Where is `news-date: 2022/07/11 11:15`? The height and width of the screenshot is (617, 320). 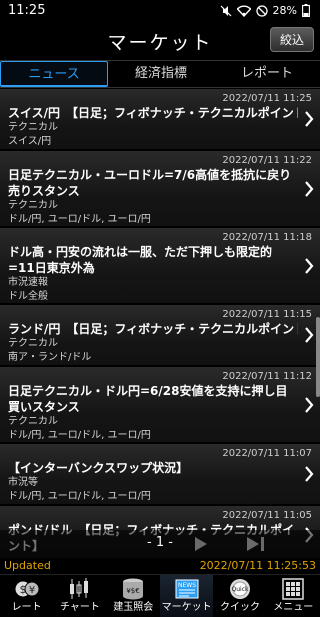
news-date: 2022/07/11 11:15 is located at coordinates (267, 314).